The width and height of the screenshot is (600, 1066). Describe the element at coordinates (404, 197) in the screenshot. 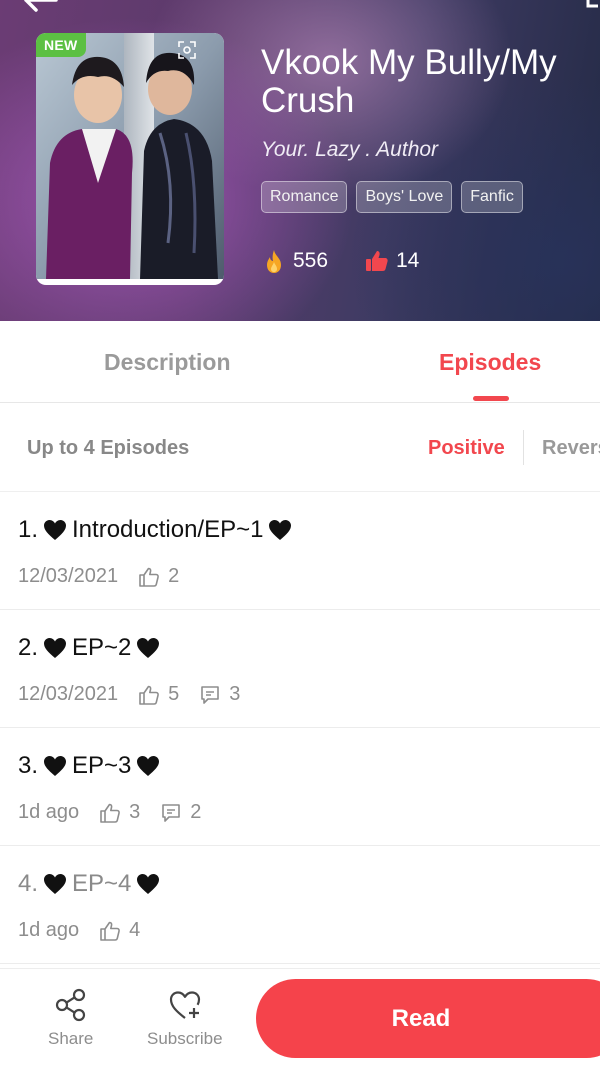

I see `tag-boys-love: Boys' Love` at that location.